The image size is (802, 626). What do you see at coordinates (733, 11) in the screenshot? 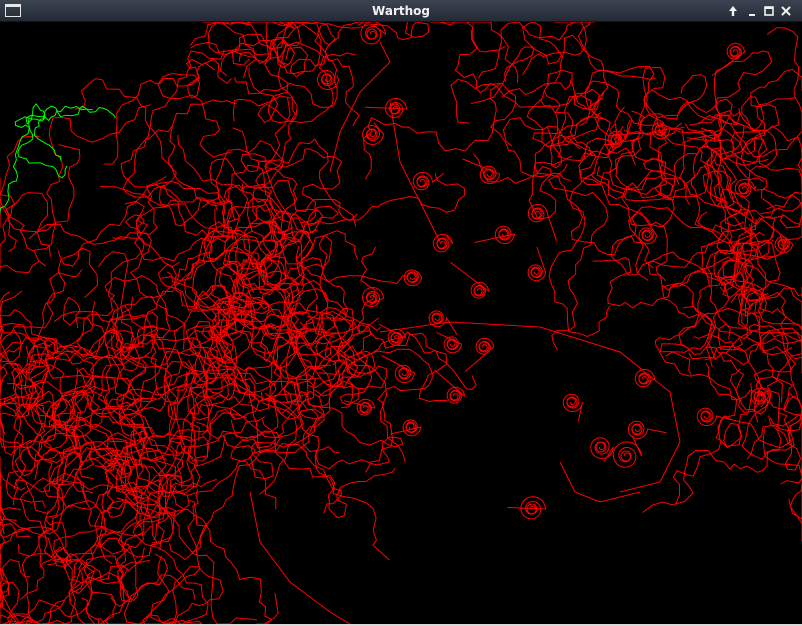
I see `shade-icon` at bounding box center [733, 11].